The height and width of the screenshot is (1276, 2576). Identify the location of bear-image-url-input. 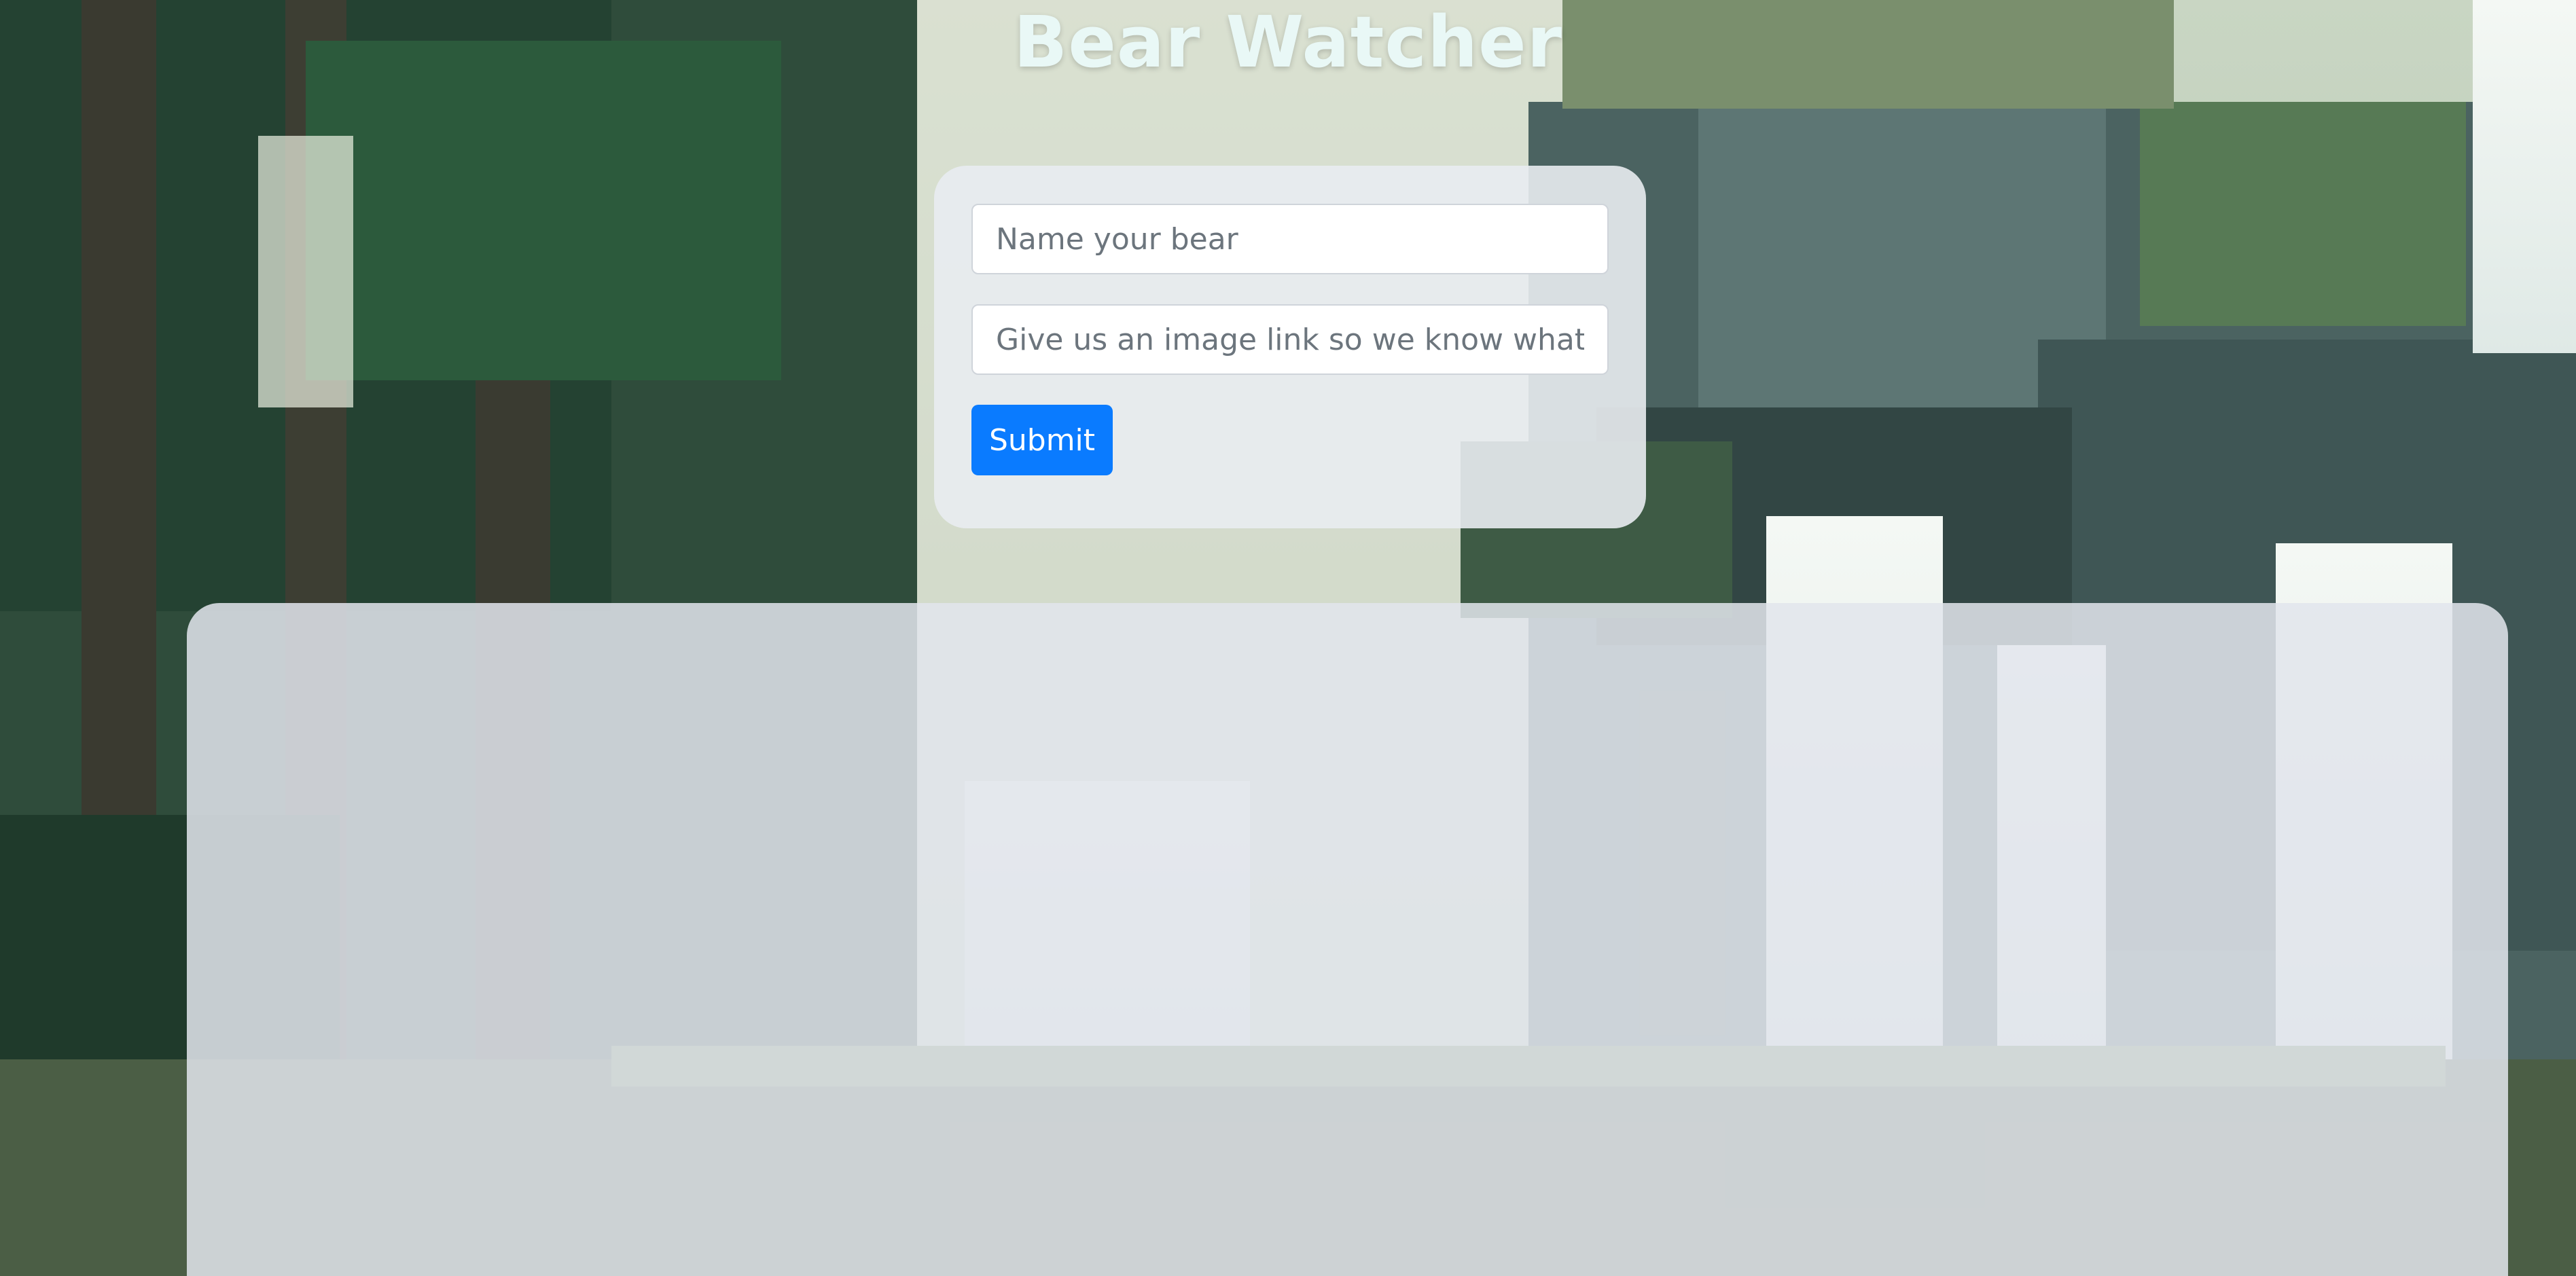
(1290, 339).